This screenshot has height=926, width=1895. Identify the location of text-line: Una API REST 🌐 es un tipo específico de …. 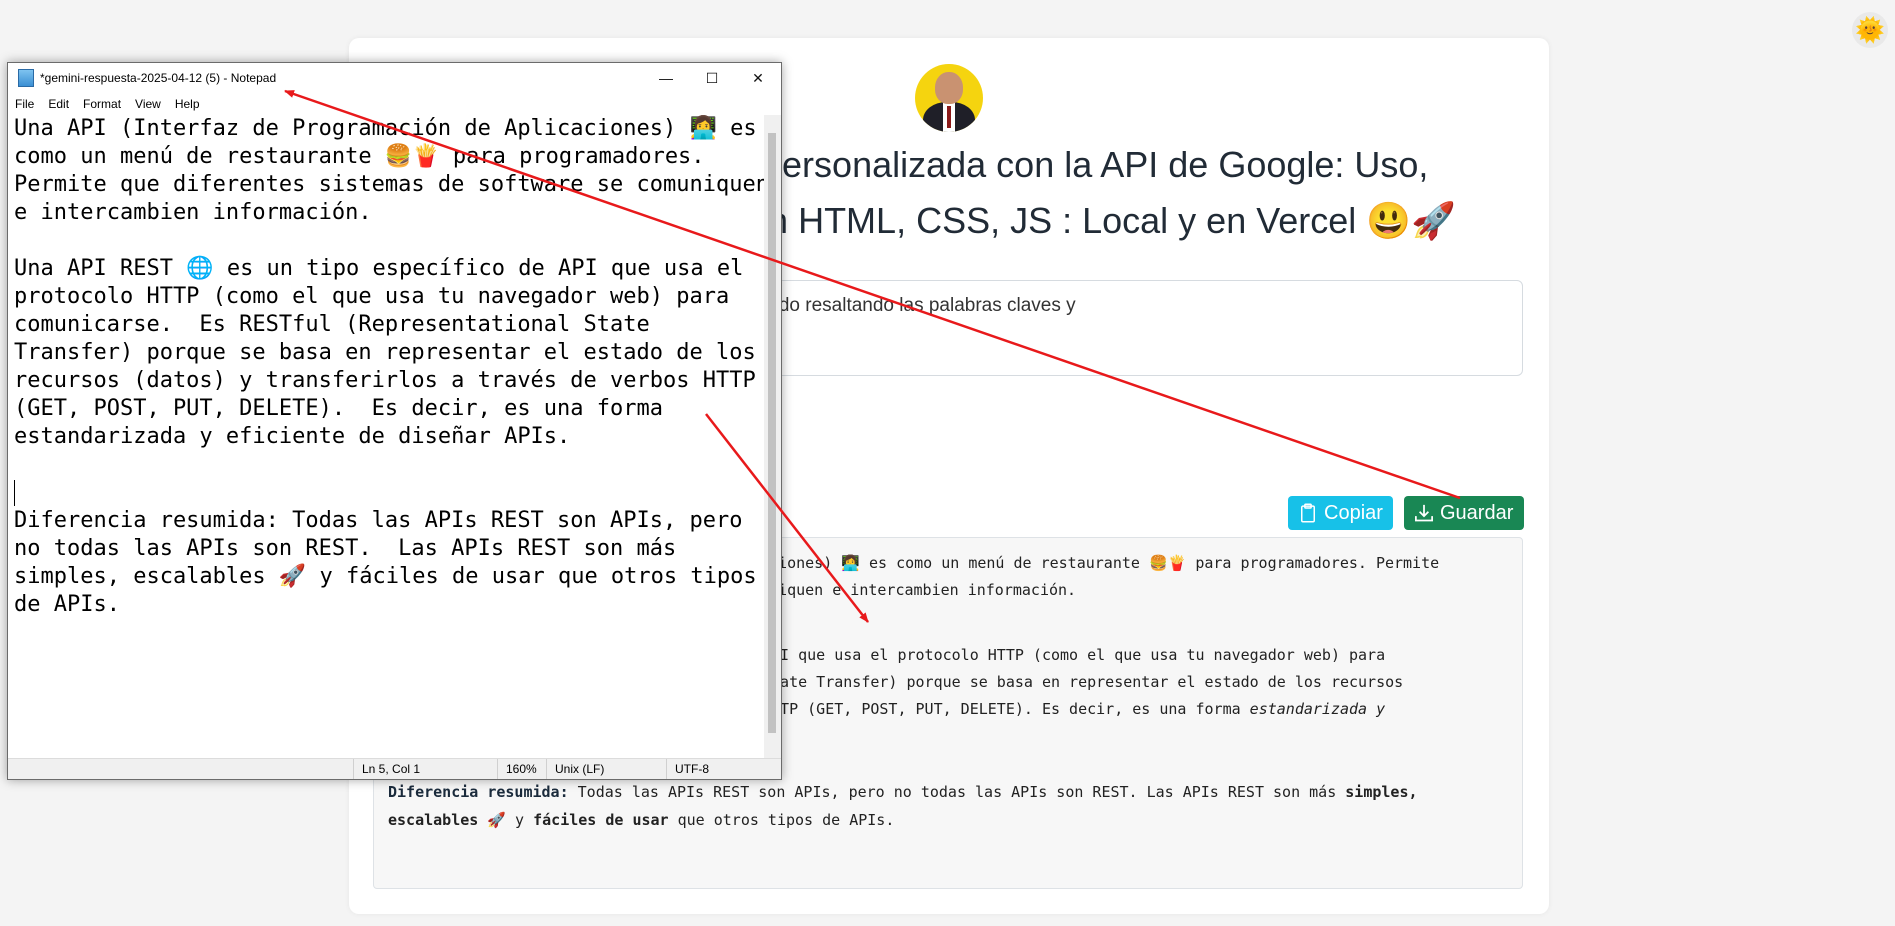
(379, 268).